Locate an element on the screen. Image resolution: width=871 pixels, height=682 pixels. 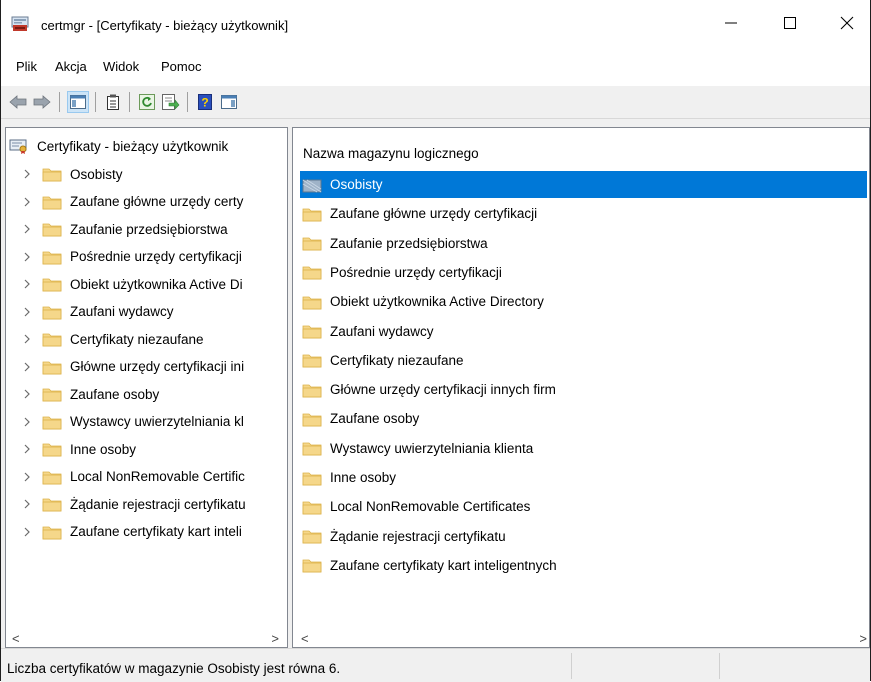
tree-item-label: Osobisty is located at coordinates (96, 174).